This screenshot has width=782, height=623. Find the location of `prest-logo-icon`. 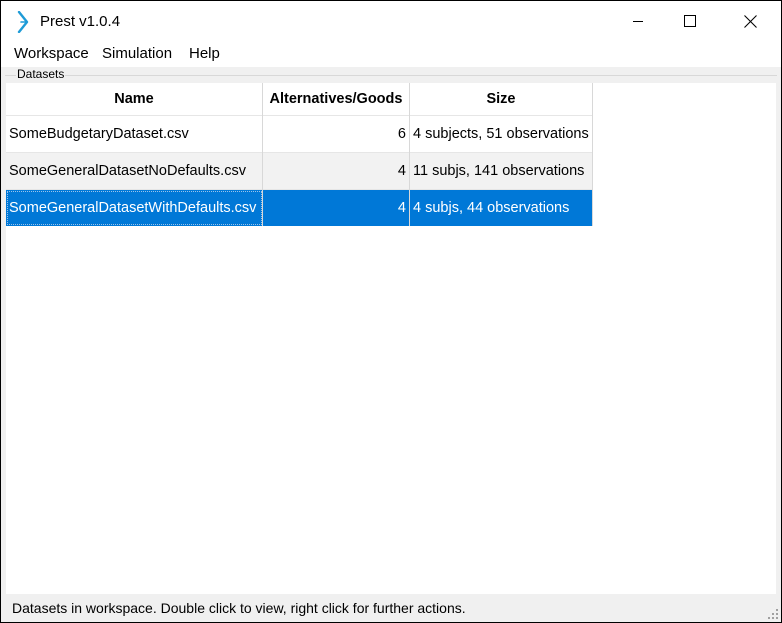

prest-logo-icon is located at coordinates (23, 22).